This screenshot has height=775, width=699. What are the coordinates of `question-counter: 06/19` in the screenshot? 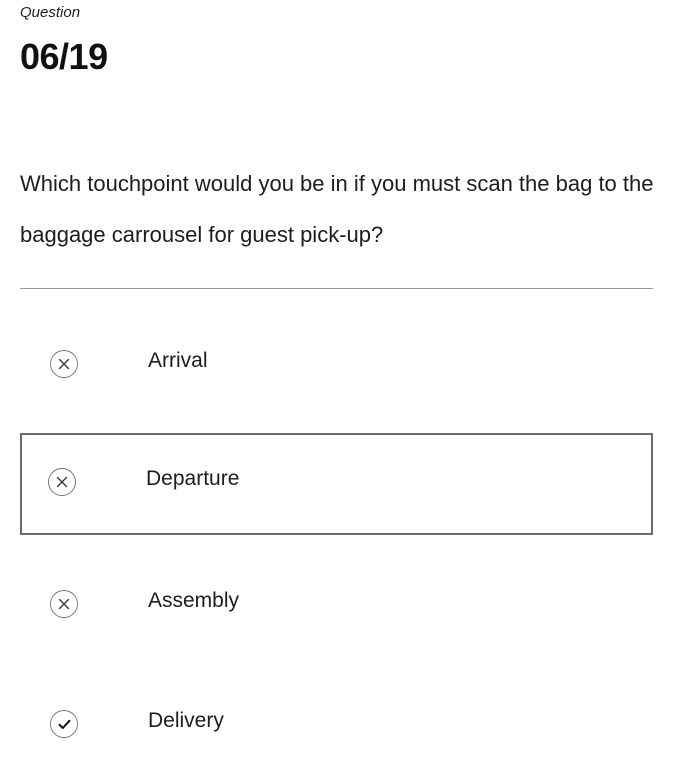 It's located at (64, 56).